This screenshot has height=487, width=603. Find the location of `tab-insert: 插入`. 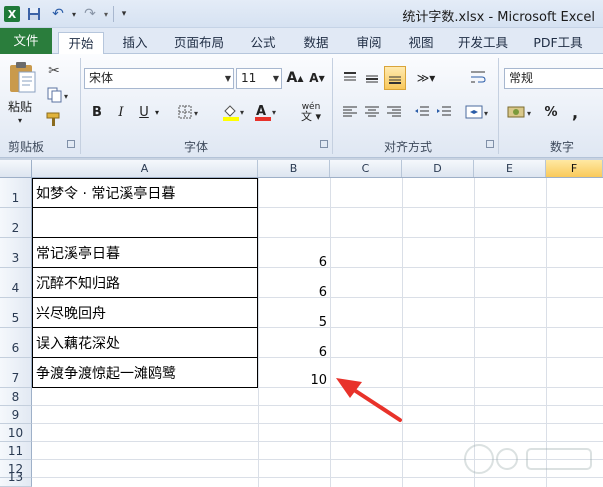

tab-insert: 插入 is located at coordinates (135, 43).